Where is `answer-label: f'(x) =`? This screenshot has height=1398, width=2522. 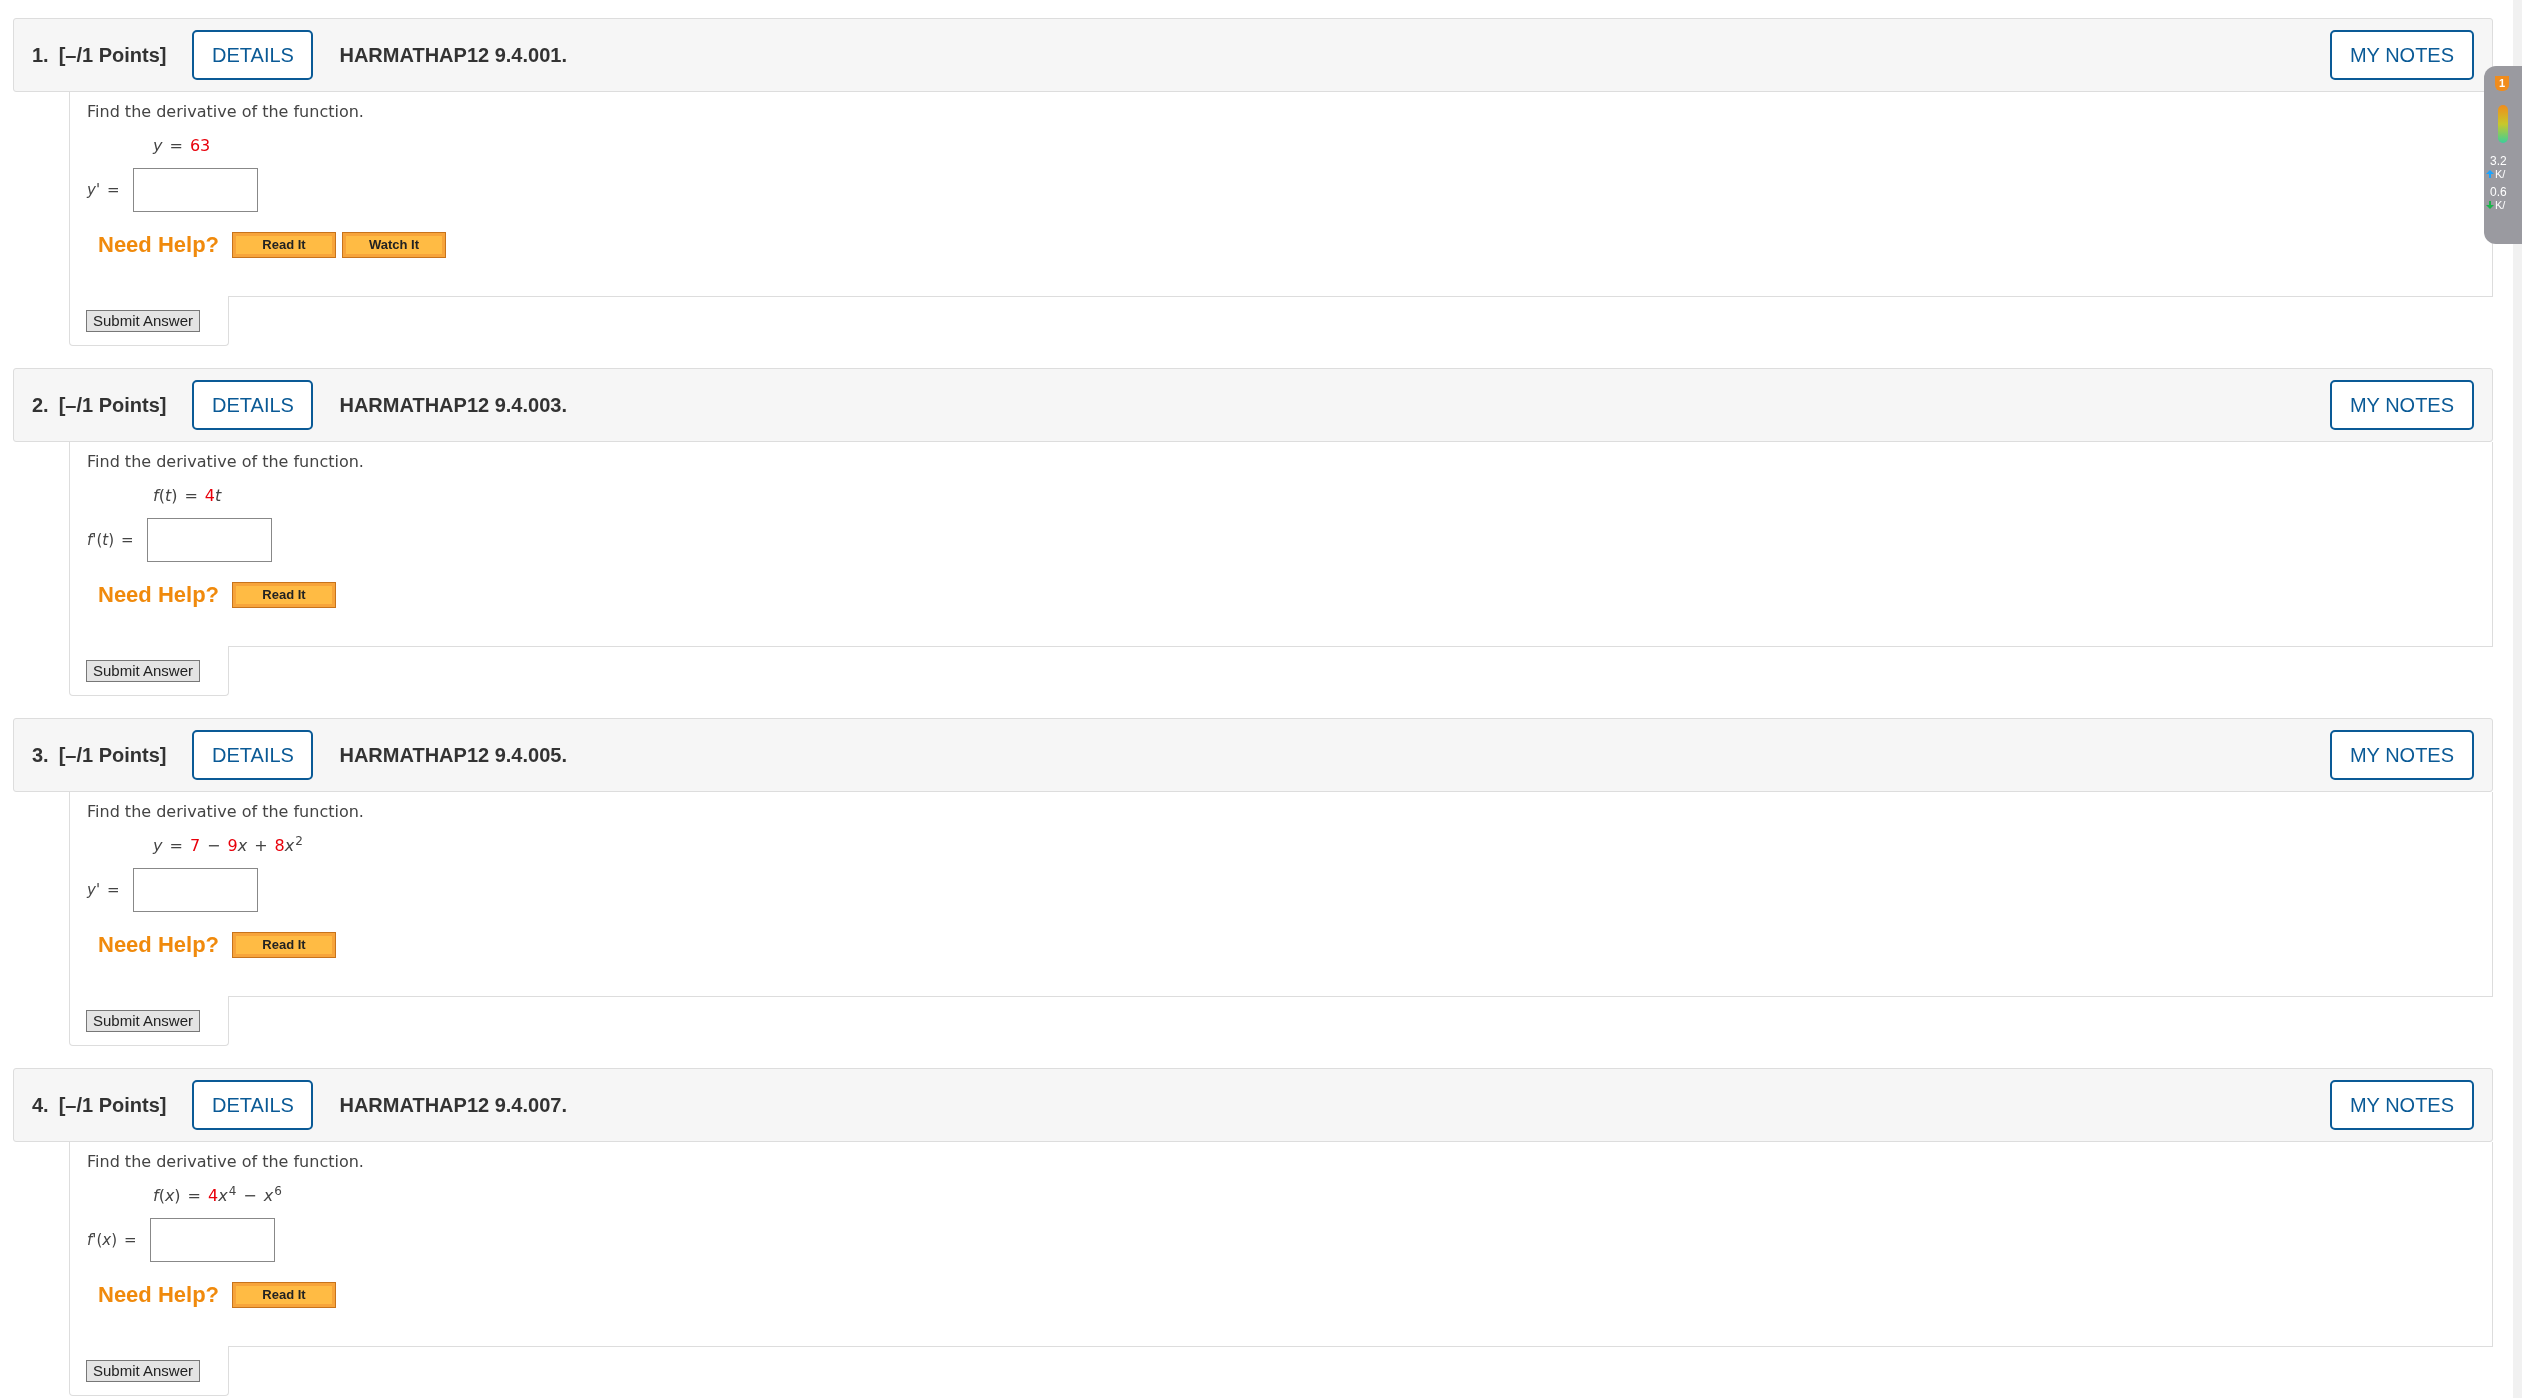
answer-label: f'(x) = is located at coordinates (112, 1240).